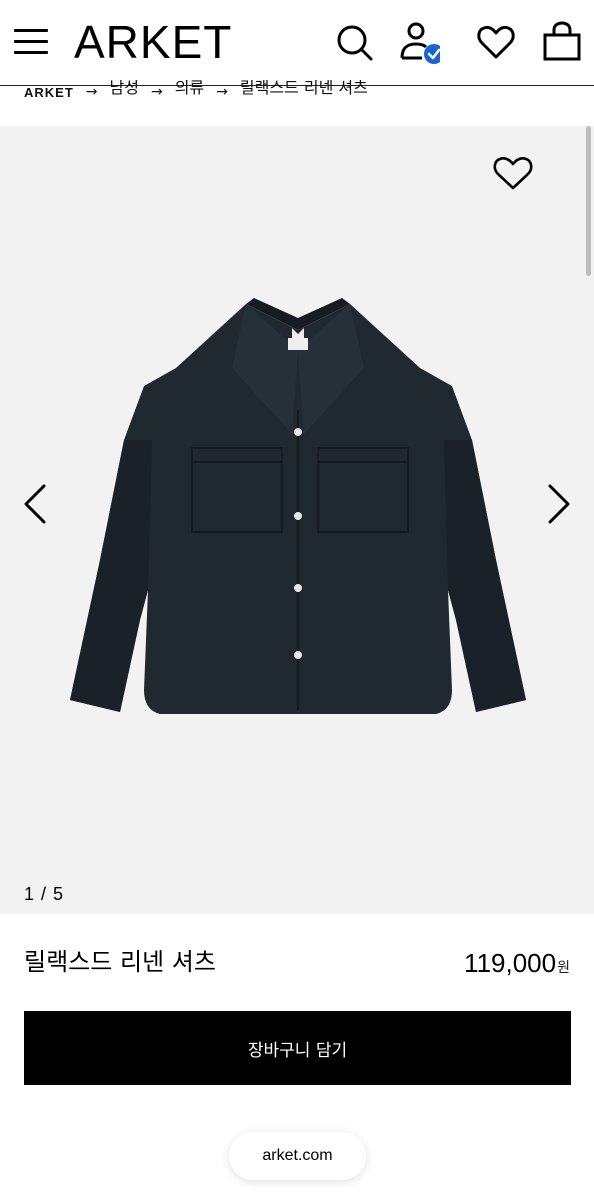 Image resolution: width=594 pixels, height=1200 pixels. I want to click on breadcrumb: ARKET → 남성 → 의류 → 릴랙스드 리넨 셔츠, so click(196, 92).